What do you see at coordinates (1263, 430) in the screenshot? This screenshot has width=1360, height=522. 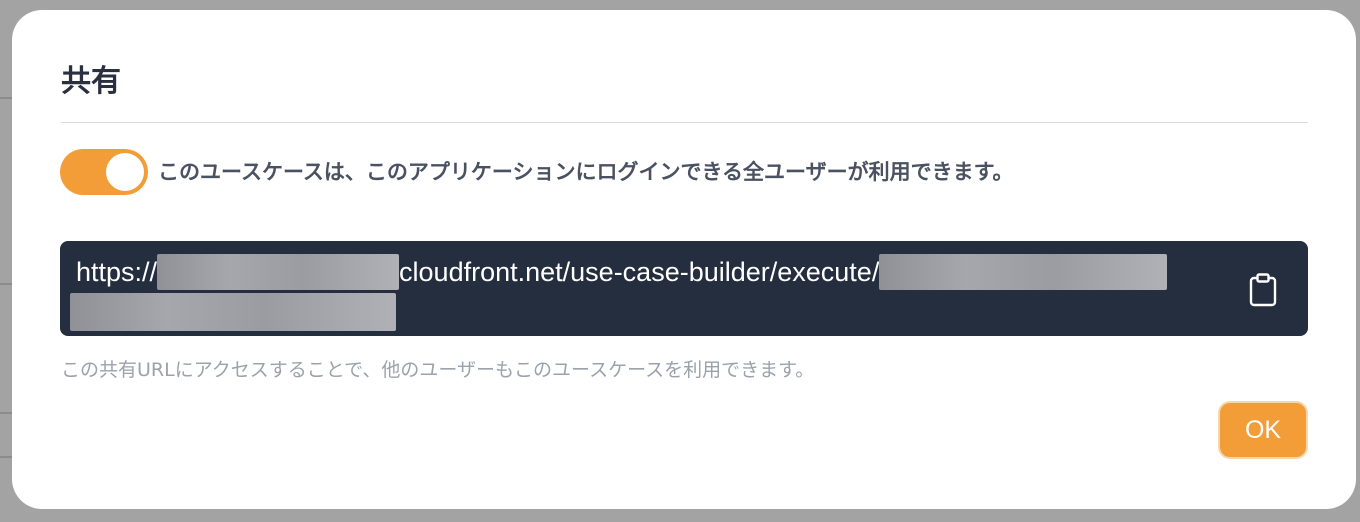 I see `ok-button: OK` at bounding box center [1263, 430].